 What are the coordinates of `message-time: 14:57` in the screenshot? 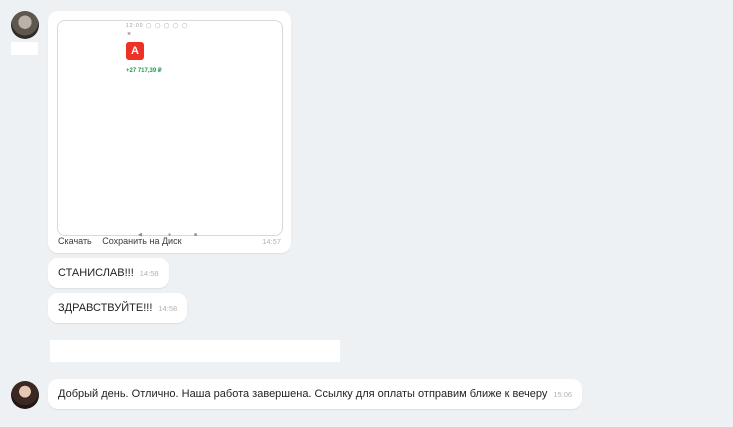 It's located at (271, 241).